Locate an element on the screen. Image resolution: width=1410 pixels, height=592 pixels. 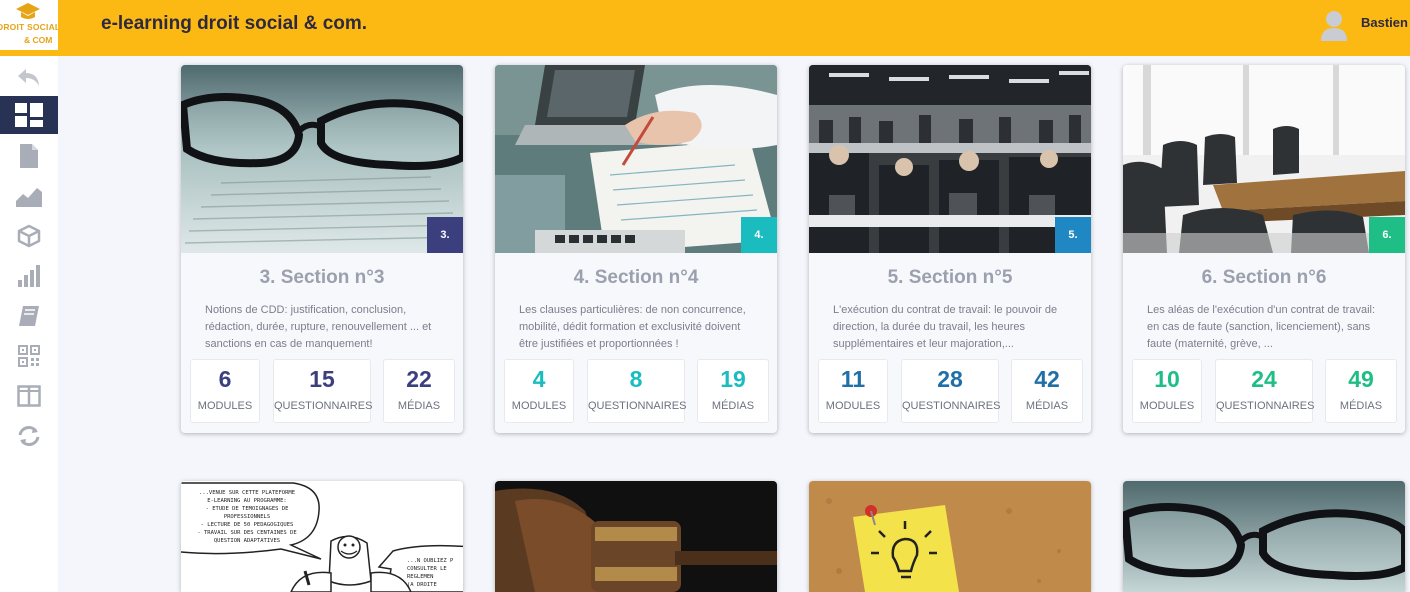
stat-modules: 6 MODULES is located at coordinates (225, 391).